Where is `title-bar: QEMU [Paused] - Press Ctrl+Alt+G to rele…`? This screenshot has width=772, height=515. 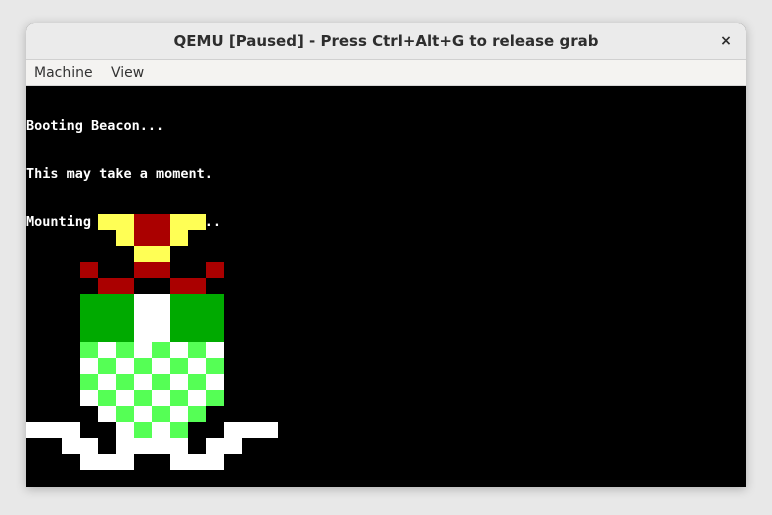
title-bar: QEMU [Paused] - Press Ctrl+Alt+G to rele… is located at coordinates (386, 41).